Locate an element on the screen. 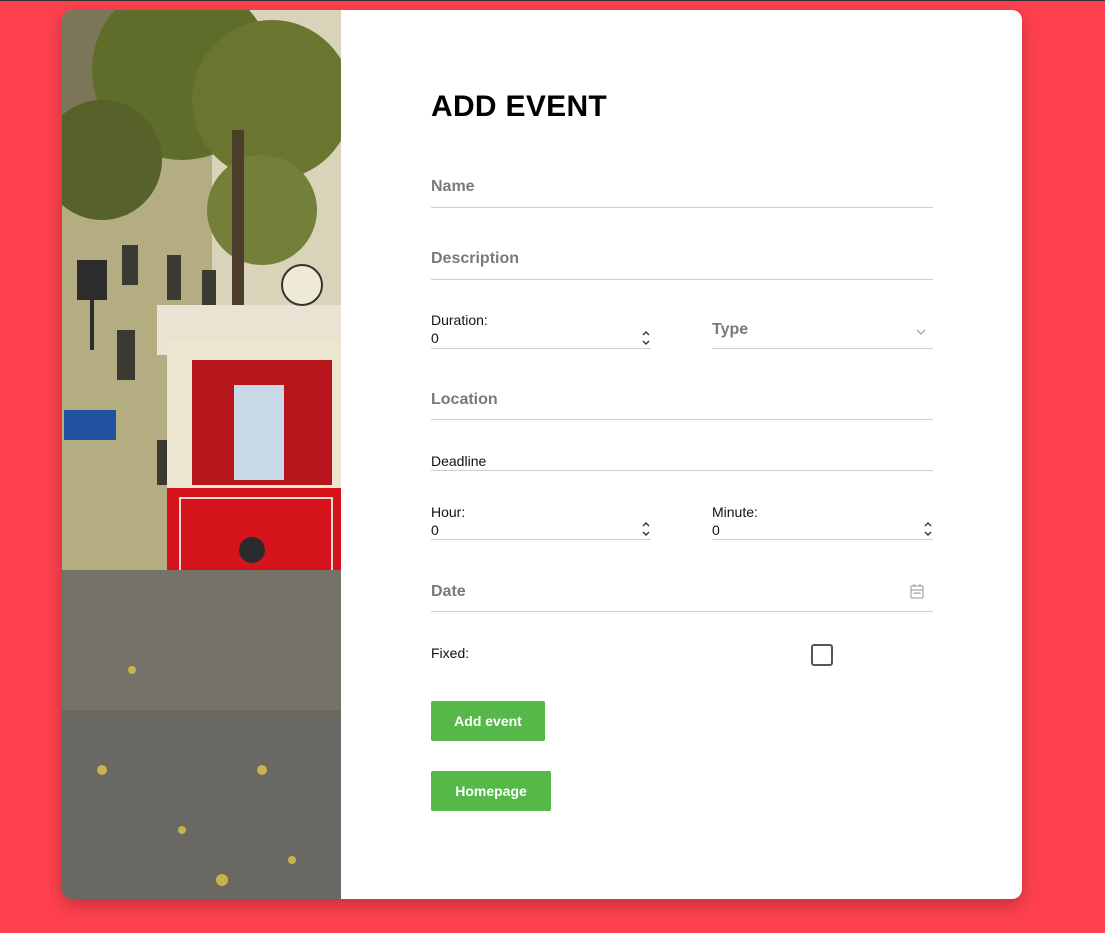 This screenshot has width=1105, height=933. location-field: Location is located at coordinates (682, 405).